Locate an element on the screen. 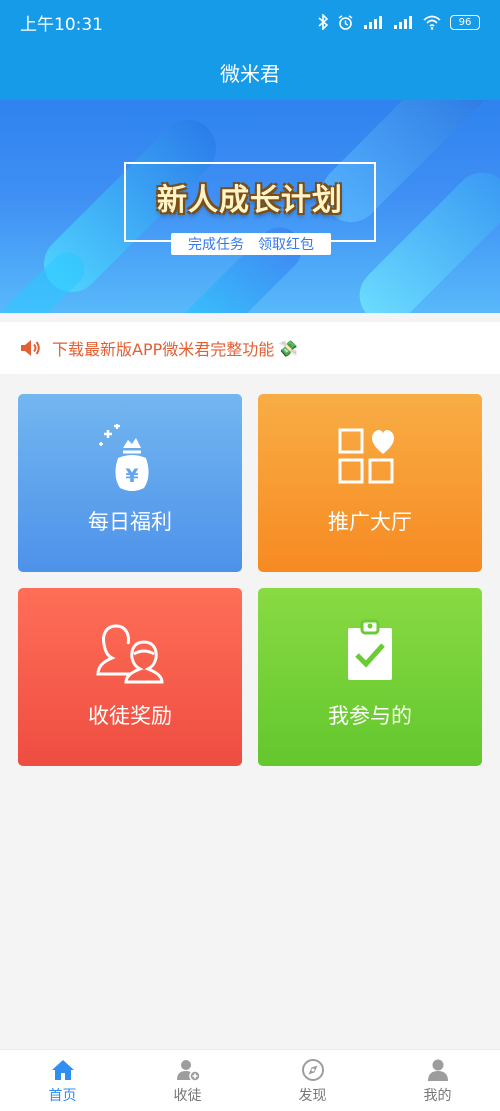  home-icon is located at coordinates (62, 1070).